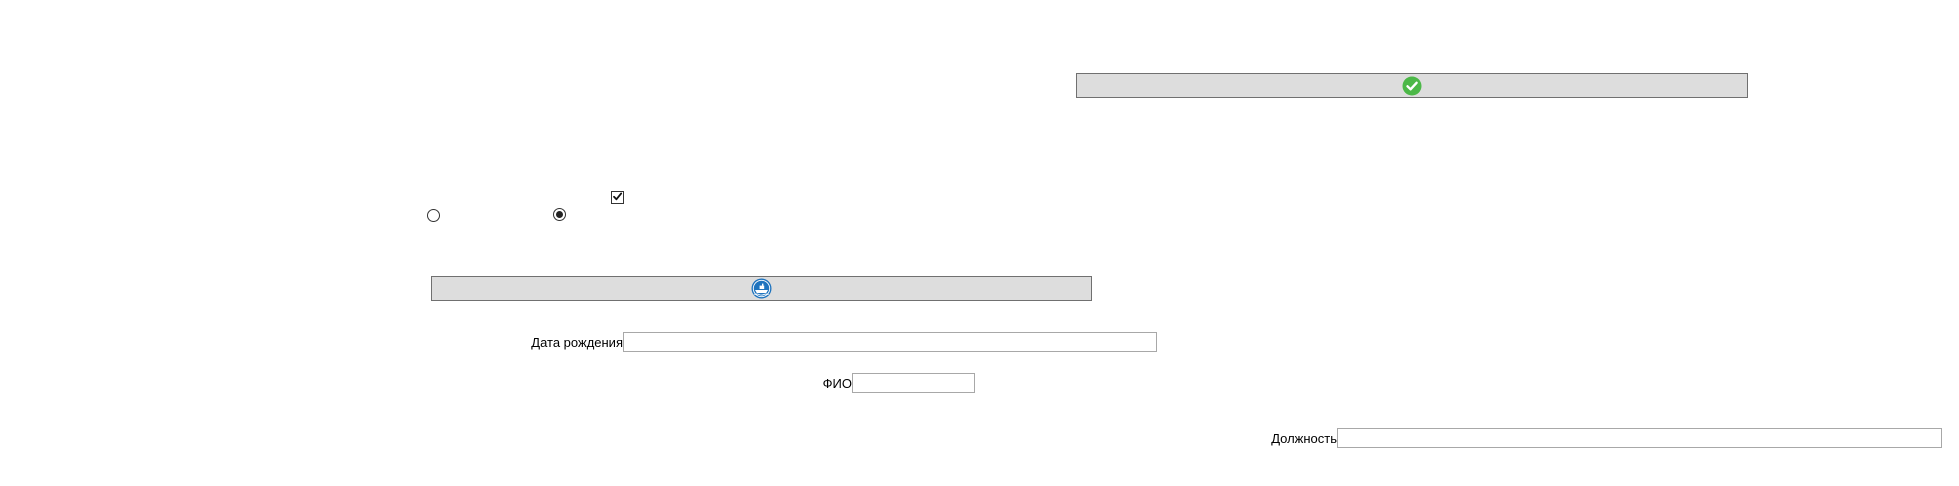  I want to click on radio-selected-dot, so click(559, 214).